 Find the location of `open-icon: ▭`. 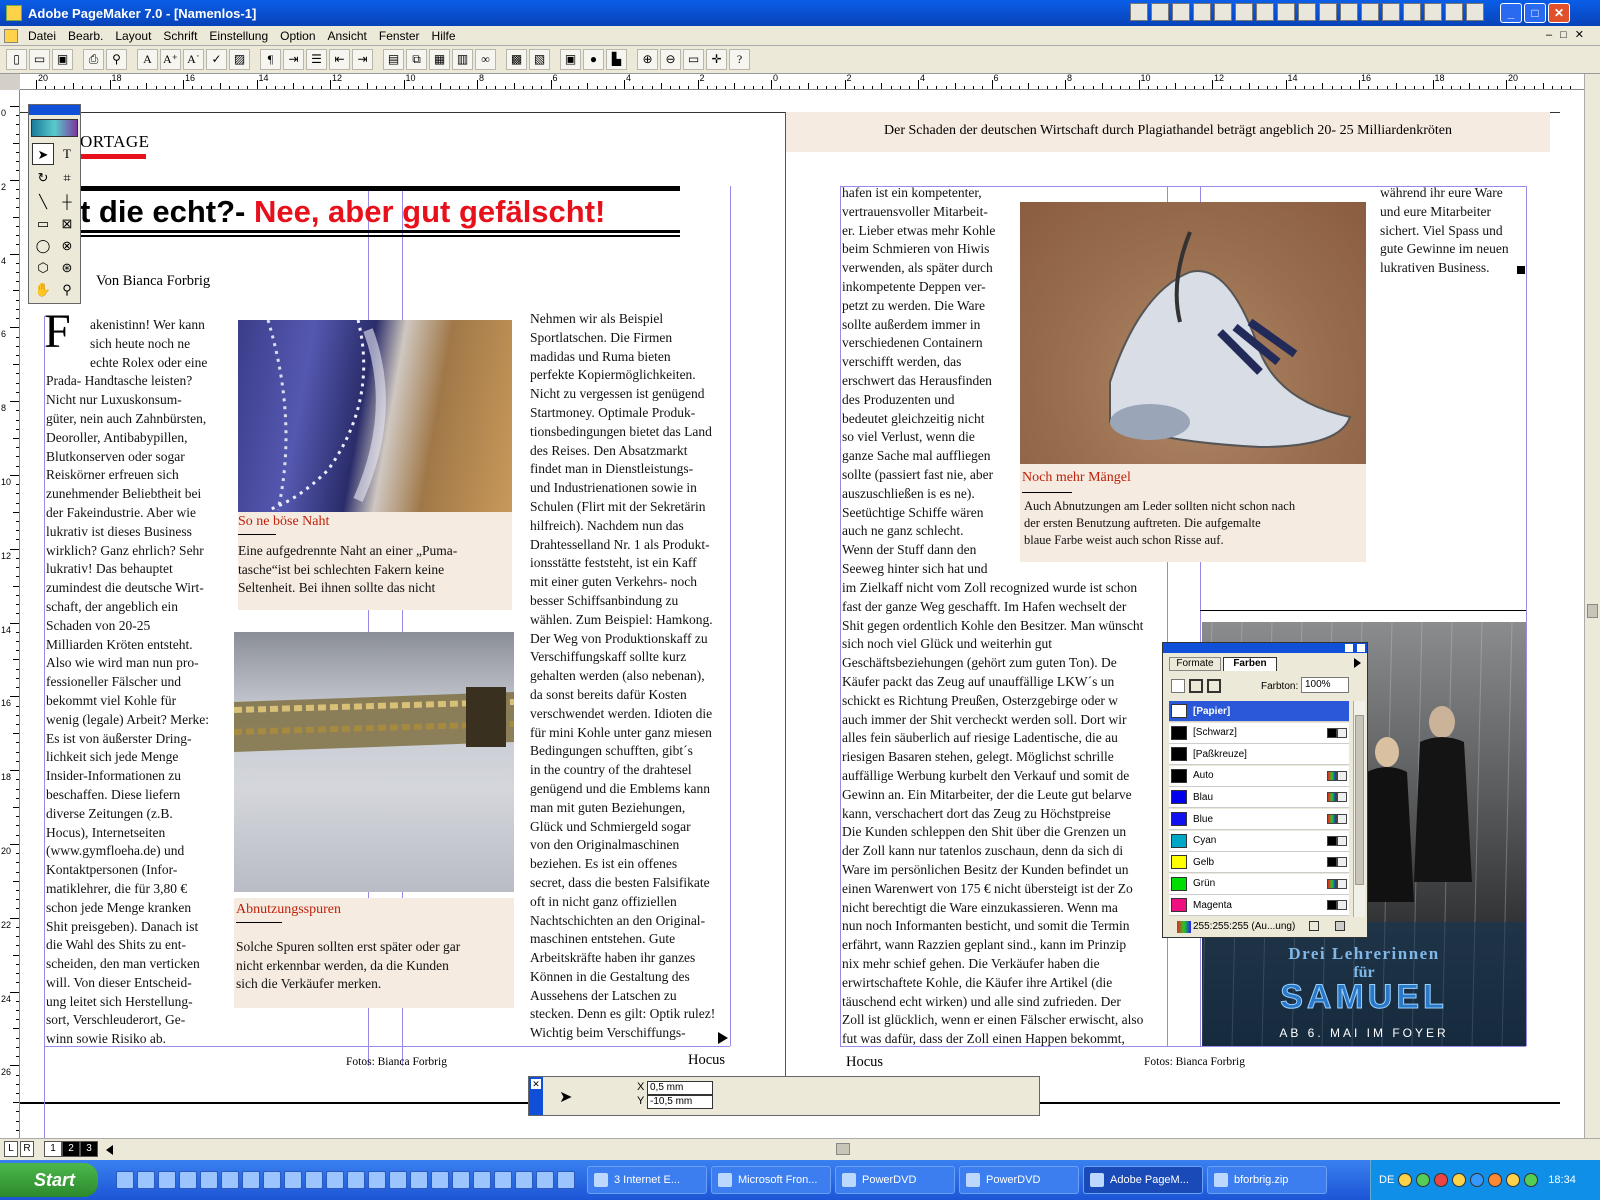

open-icon: ▭ is located at coordinates (39, 59).